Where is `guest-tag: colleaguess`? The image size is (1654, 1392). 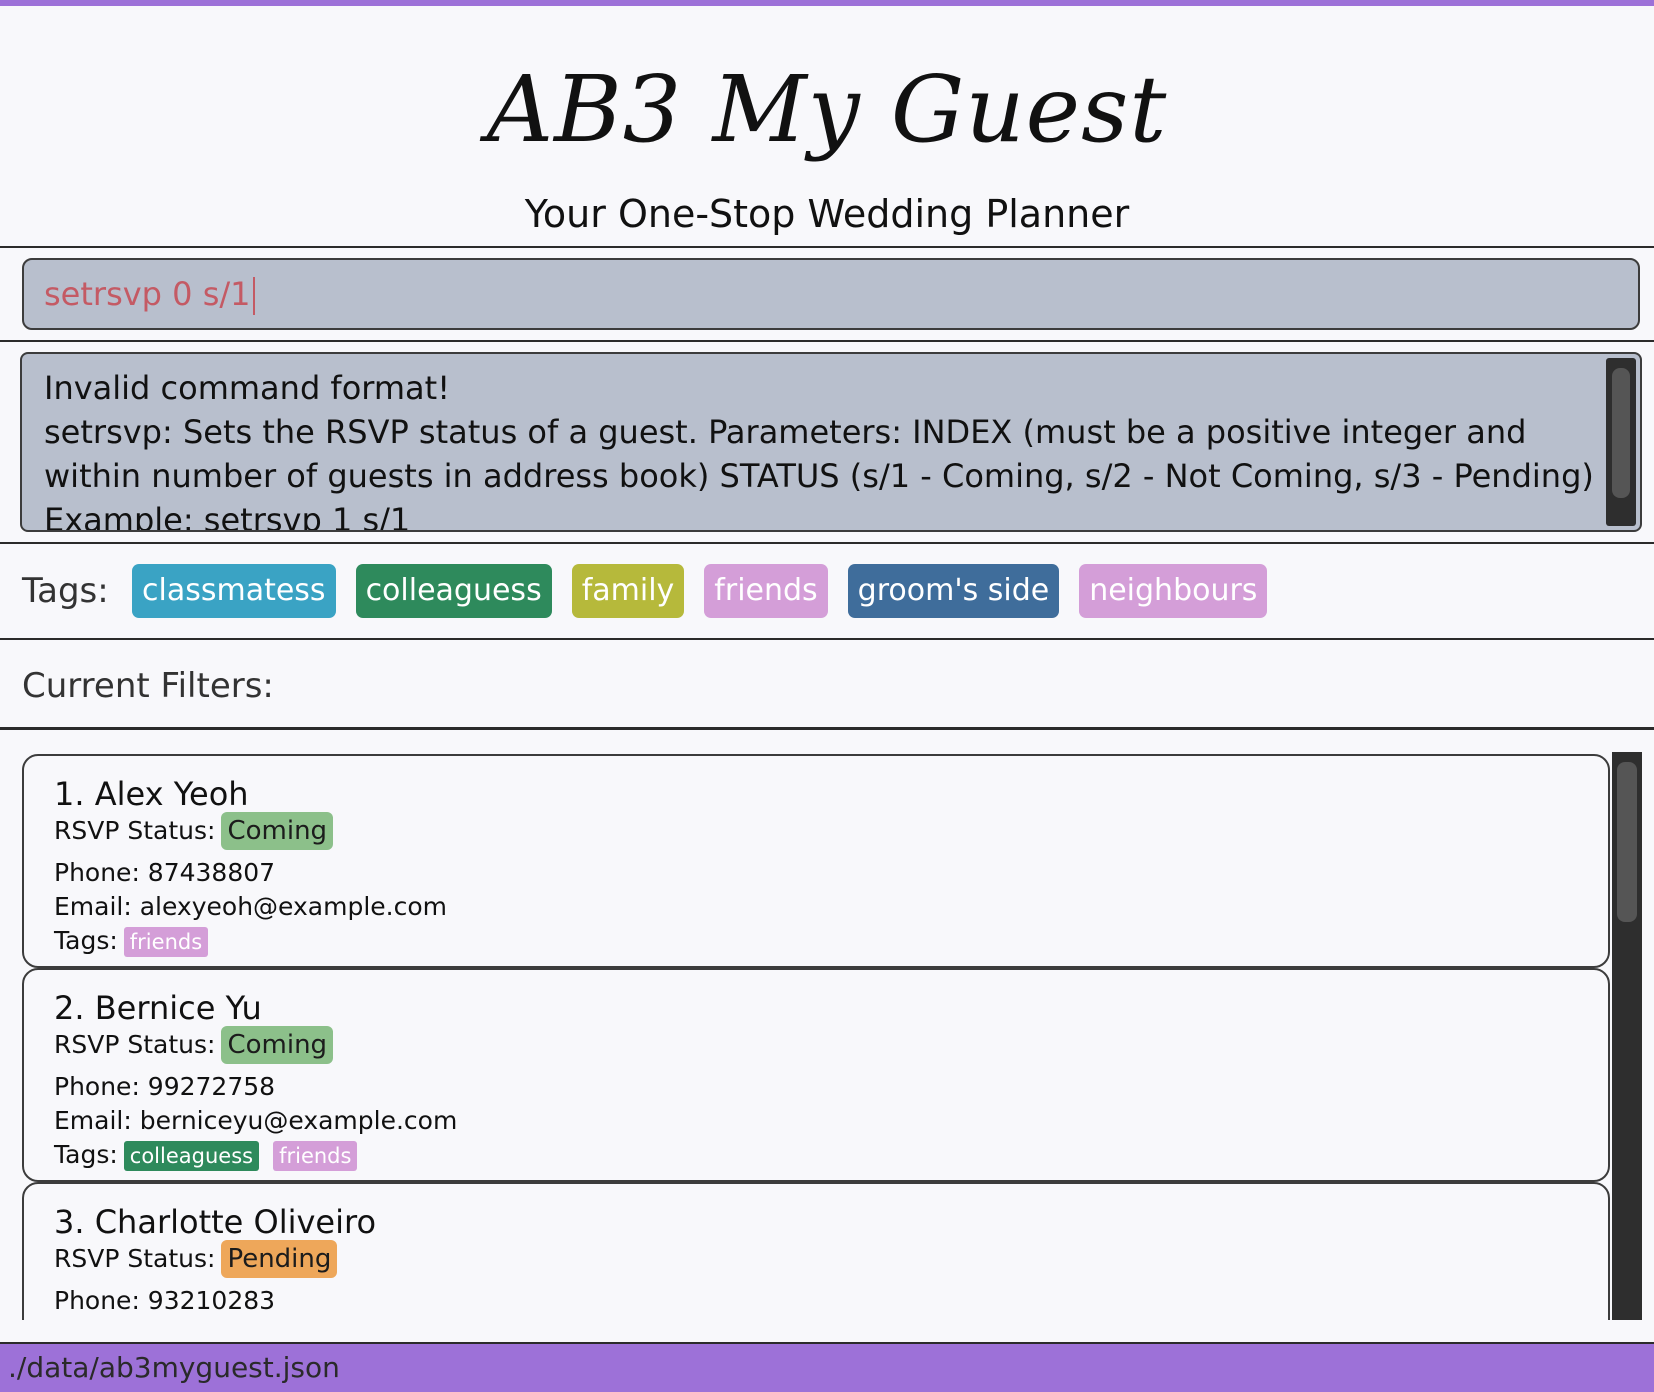 guest-tag: colleaguess is located at coordinates (191, 1156).